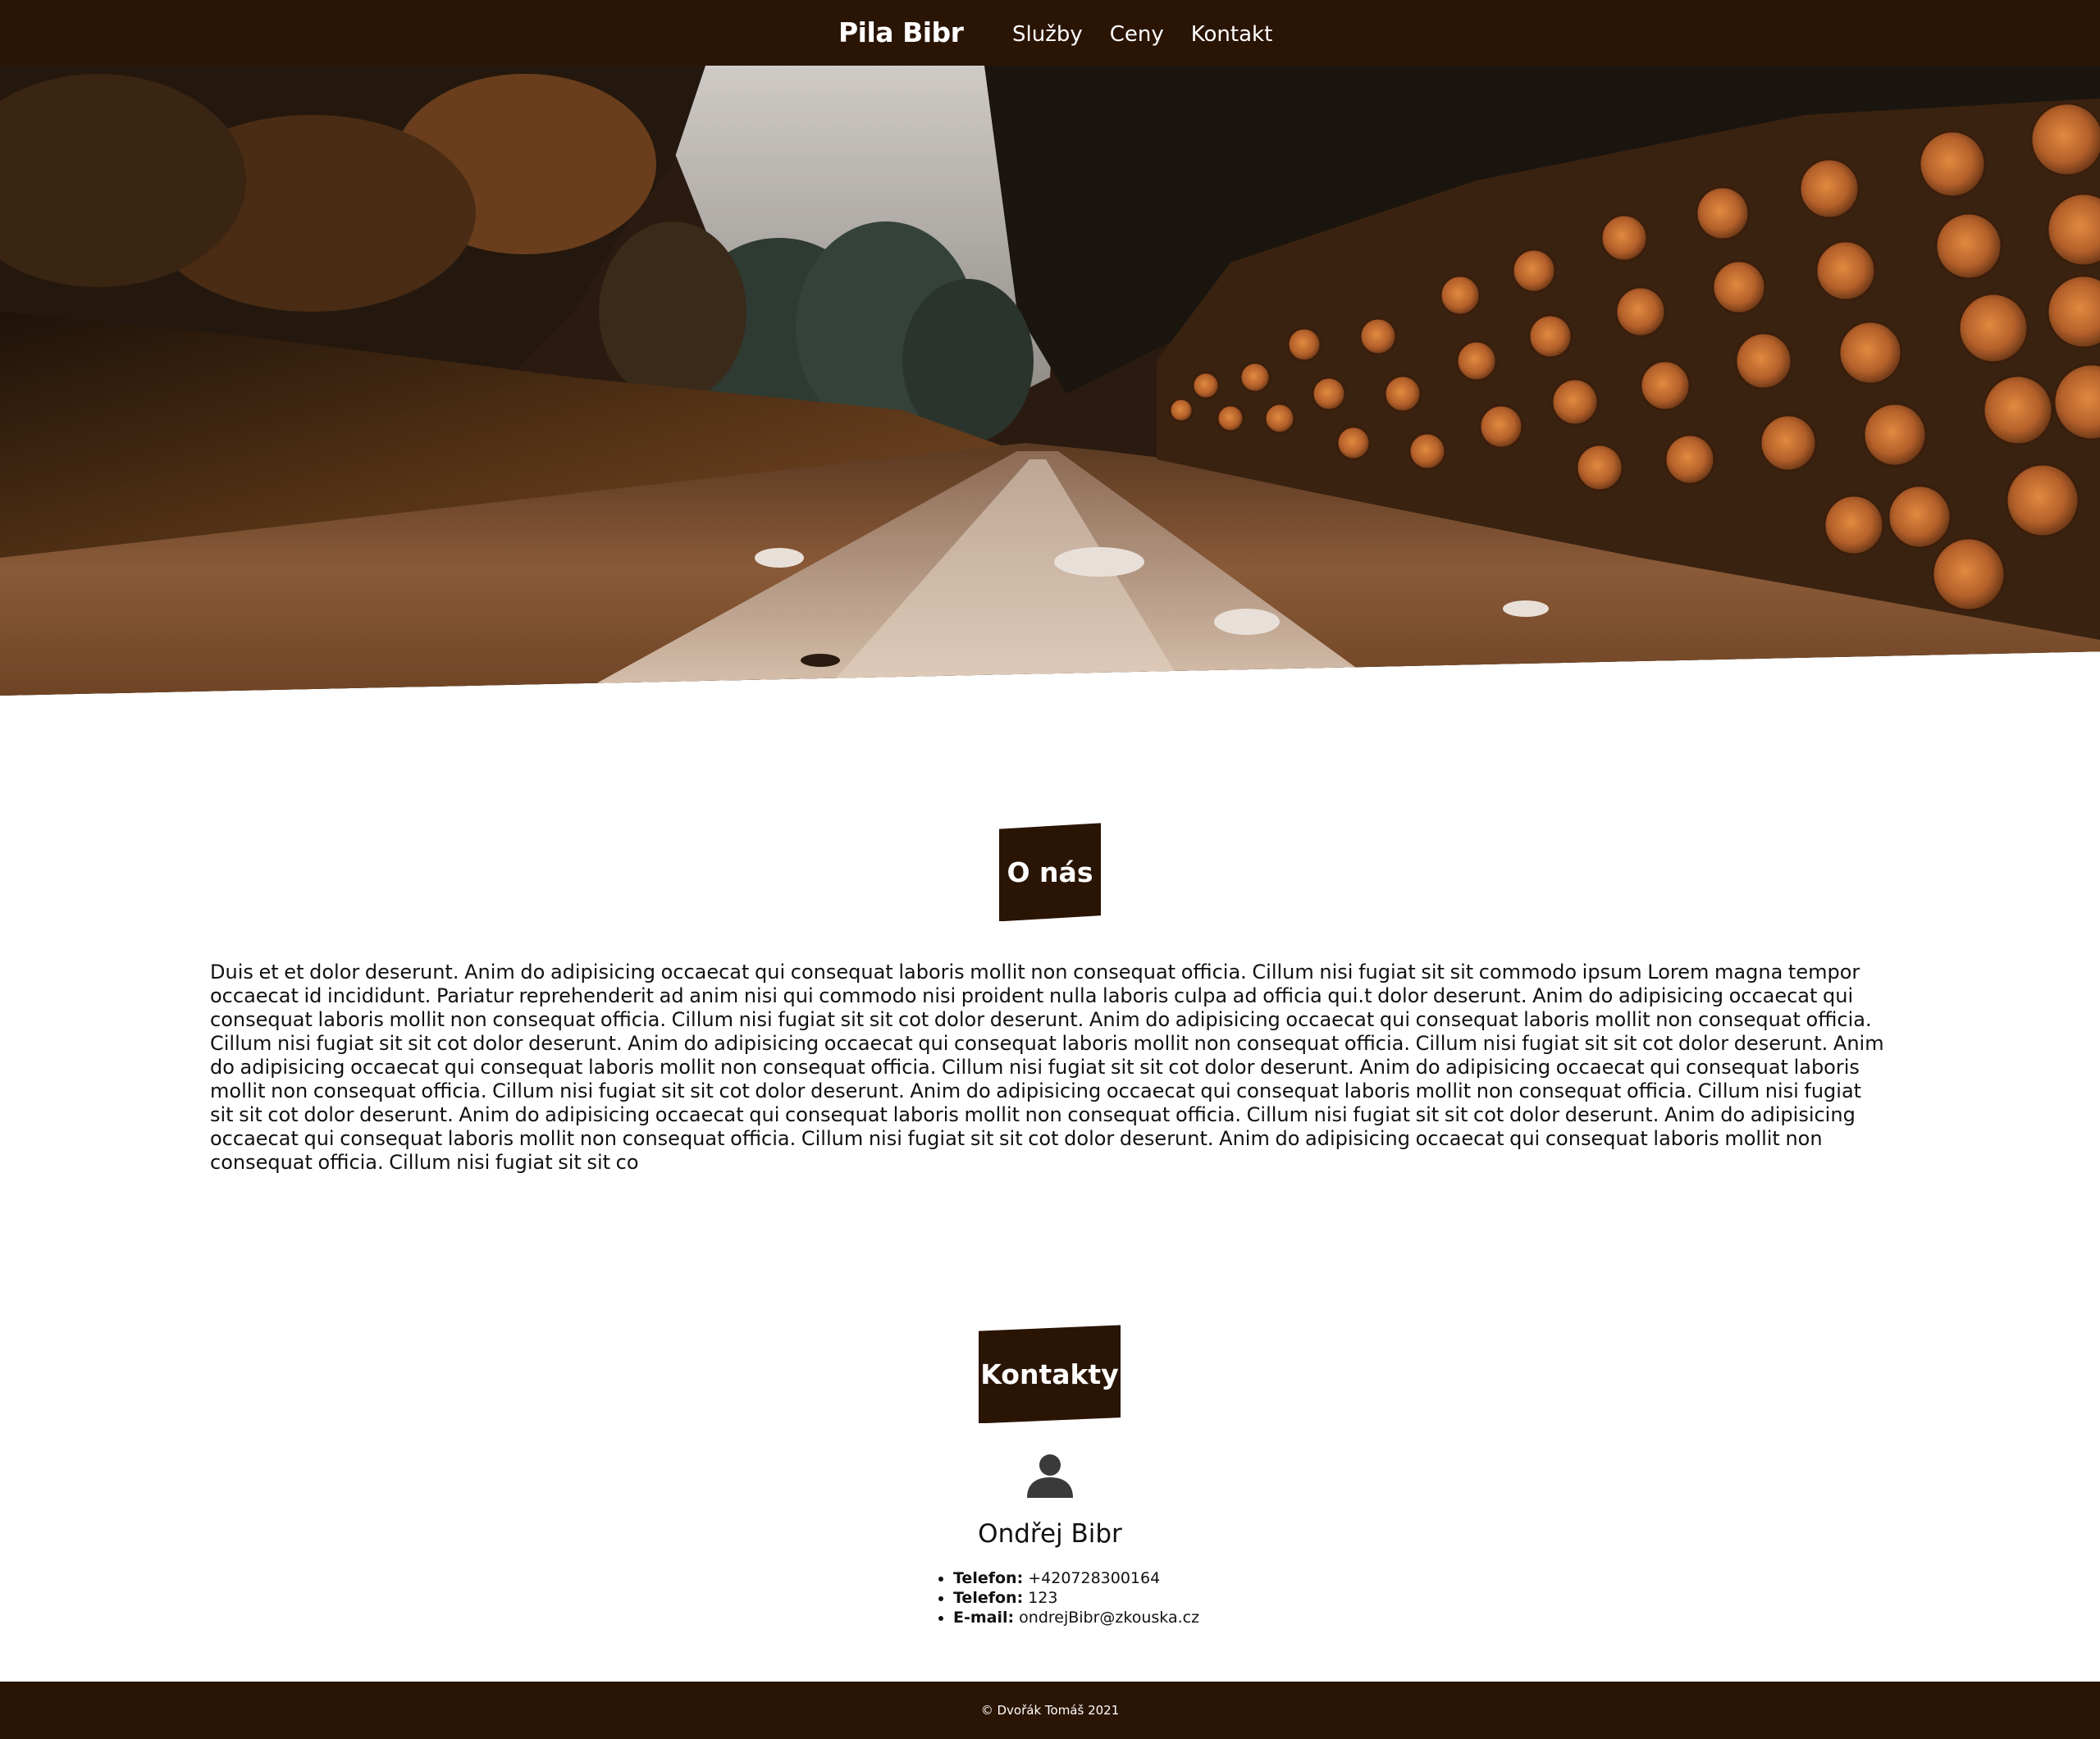 The image size is (2100, 1739). Describe the element at coordinates (1094, 1578) in the screenshot. I see `contact-value: +420728300164` at that location.